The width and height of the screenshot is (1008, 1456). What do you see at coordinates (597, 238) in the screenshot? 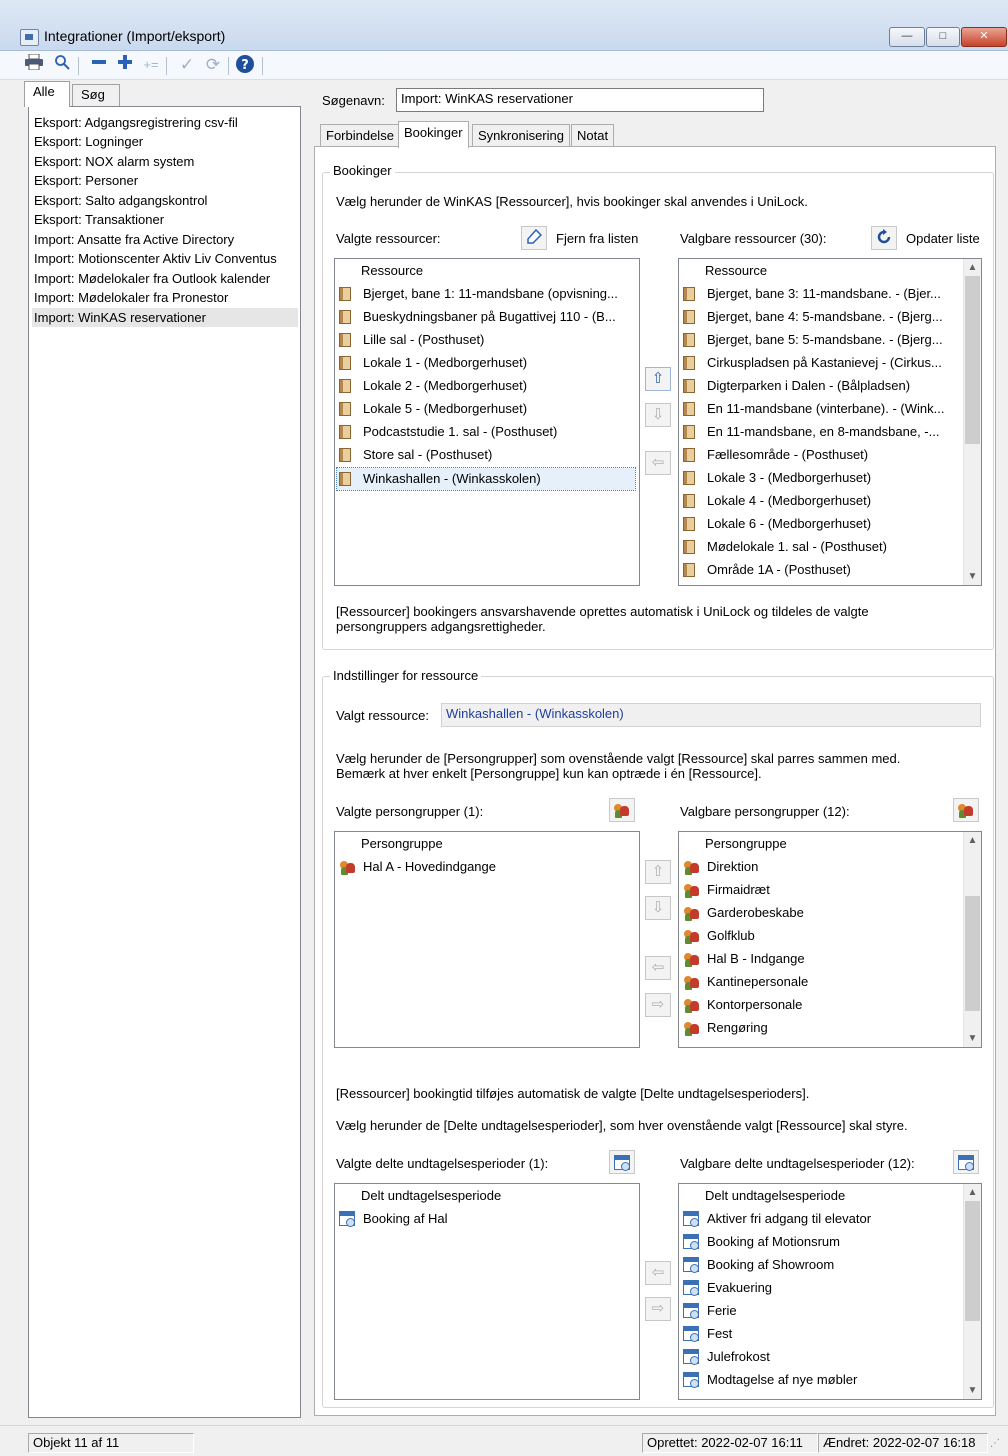
I see `remove-from-list-label: Fjern fra listen` at bounding box center [597, 238].